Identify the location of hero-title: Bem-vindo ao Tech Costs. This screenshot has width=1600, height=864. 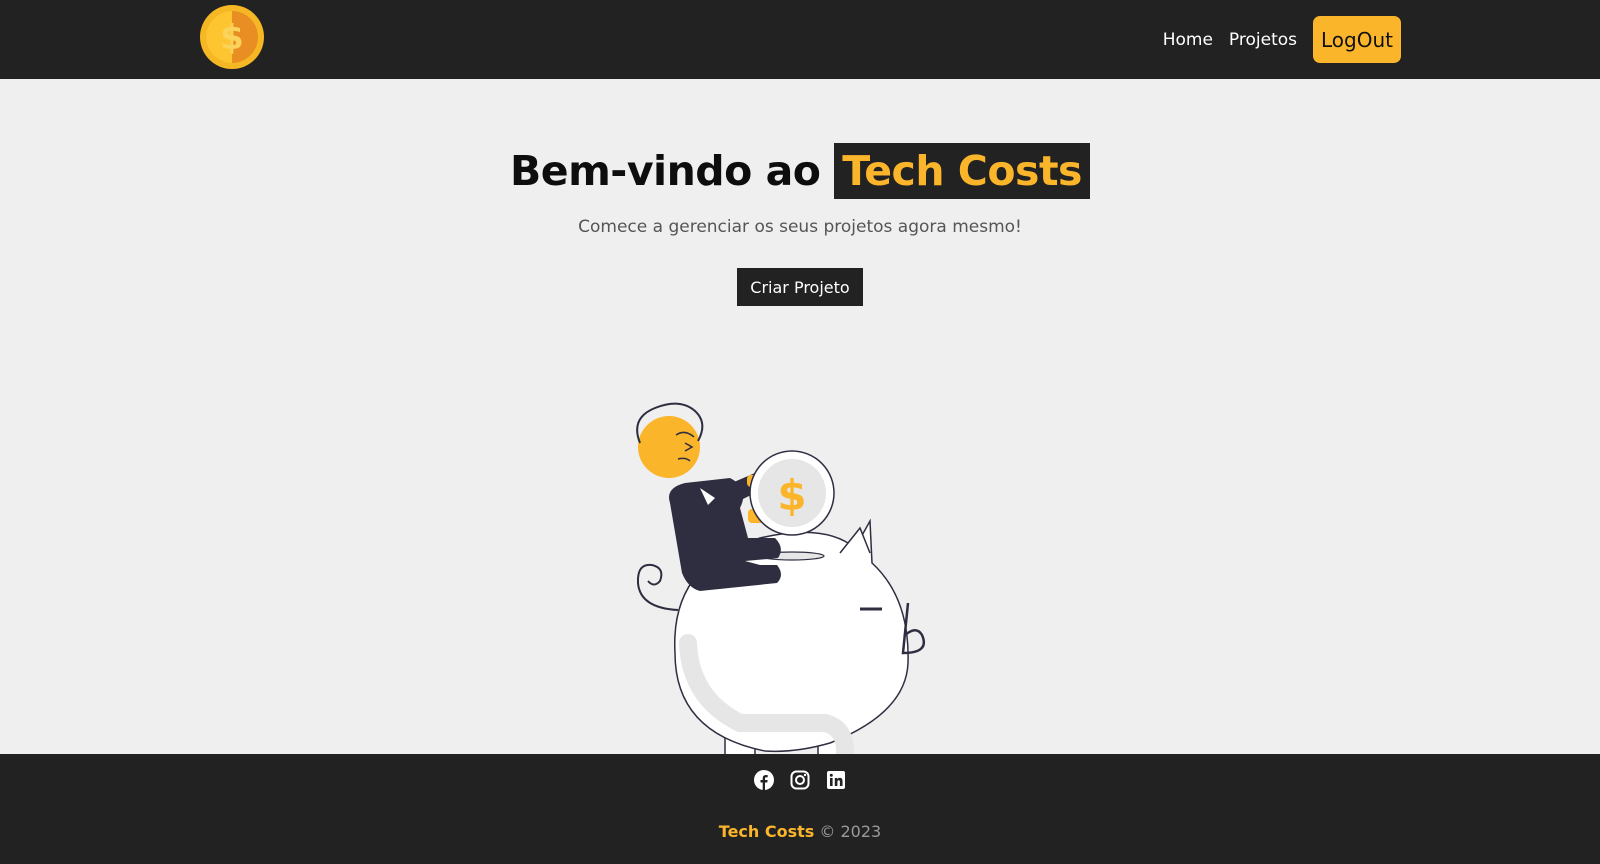
(800, 171).